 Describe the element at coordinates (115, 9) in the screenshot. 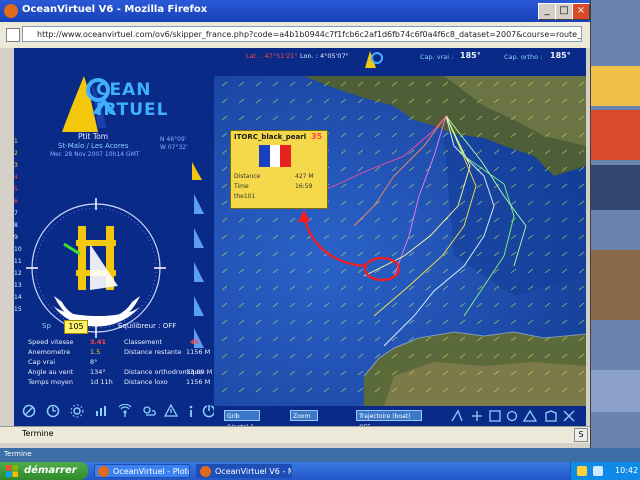

I see `window-title: OceanVirtuel V6 - Mozilla Firefox` at that location.